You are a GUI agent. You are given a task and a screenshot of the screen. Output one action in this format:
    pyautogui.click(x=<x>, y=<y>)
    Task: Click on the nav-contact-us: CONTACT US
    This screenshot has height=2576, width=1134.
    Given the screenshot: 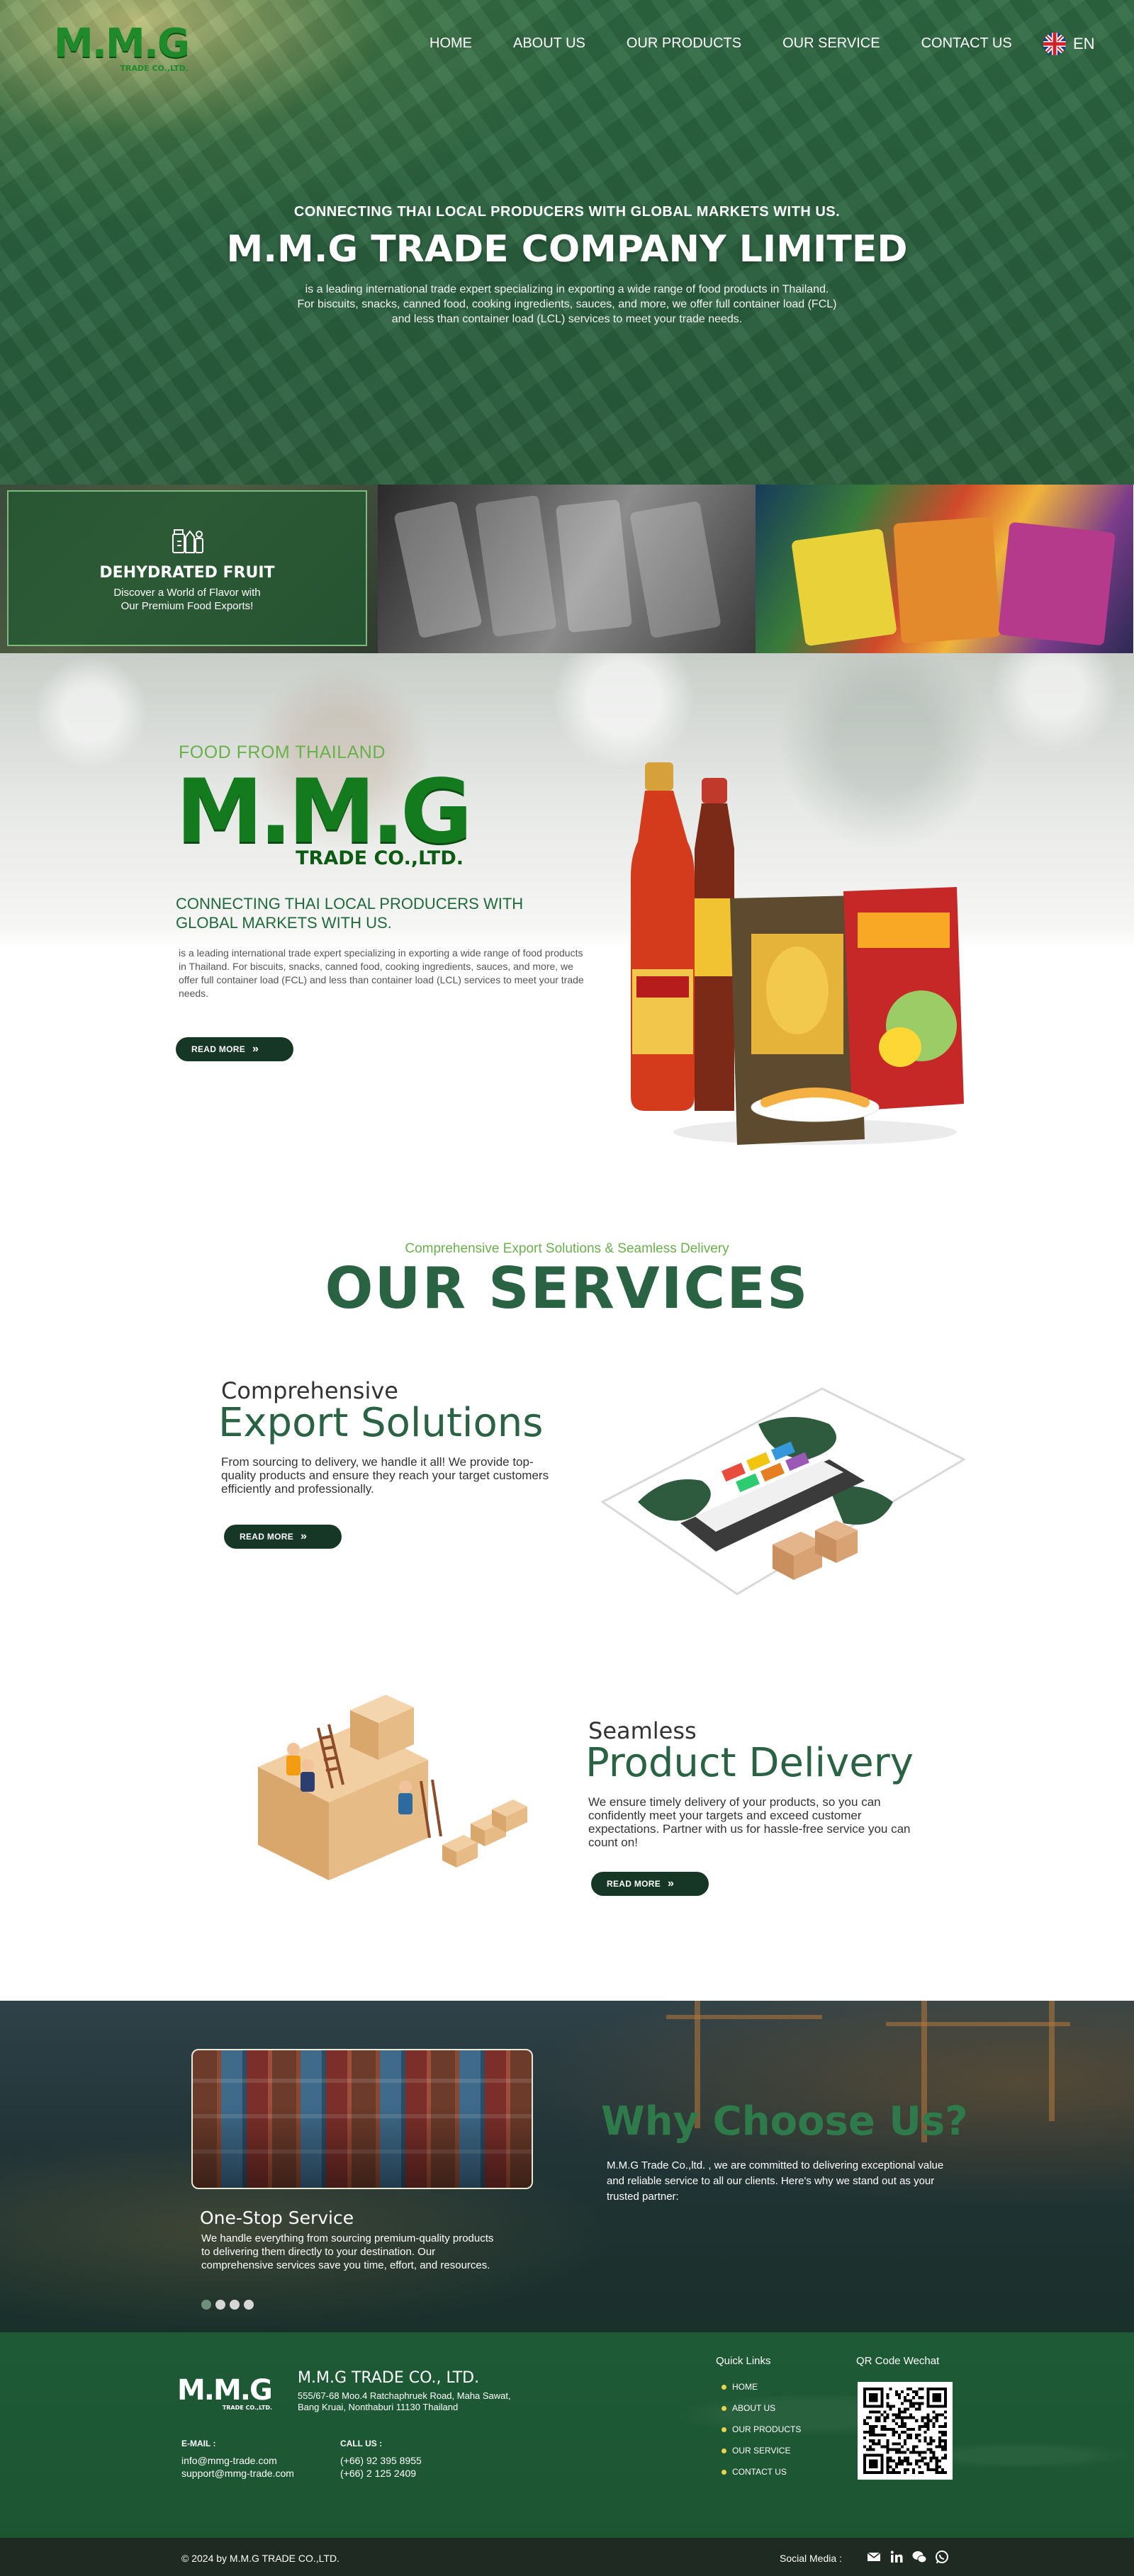 What is the action you would take?
    pyautogui.click(x=966, y=43)
    